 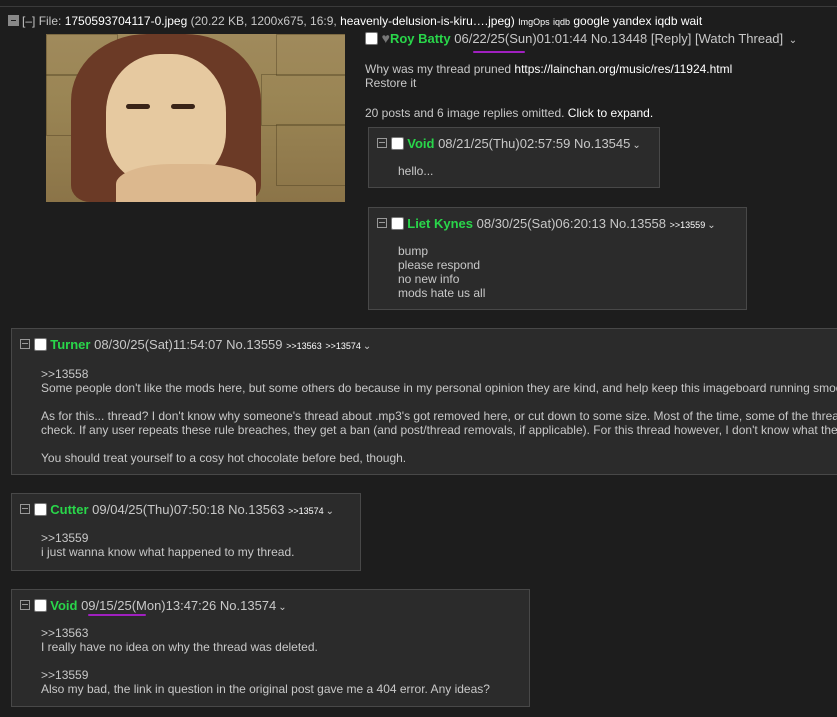 I want to click on poster-name: Liet Kynes, so click(x=440, y=223).